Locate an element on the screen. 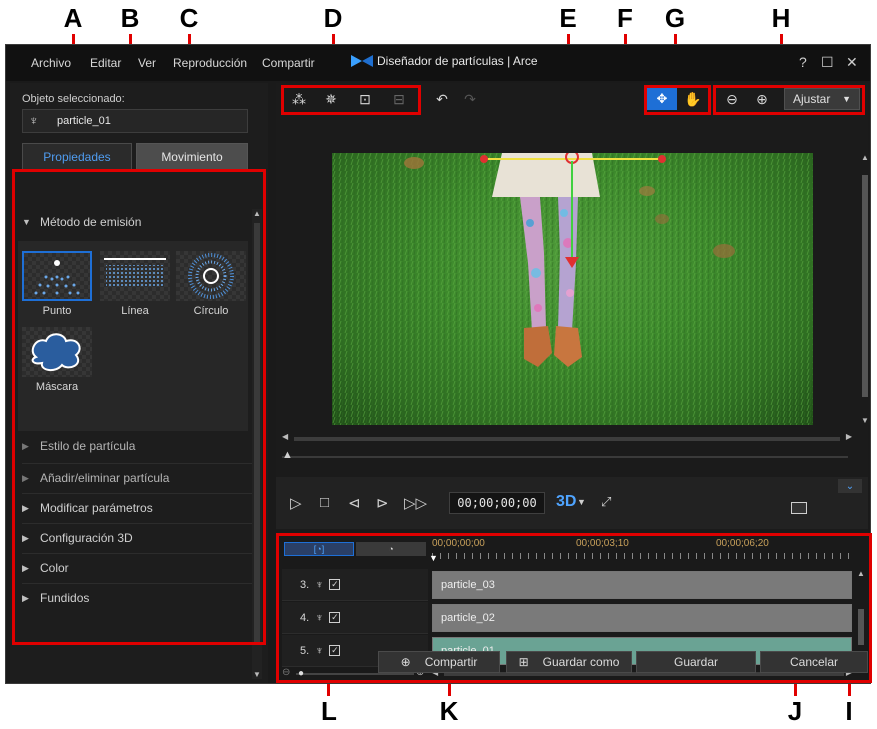 The image size is (877, 729). play-icon: ▷ is located at coordinates (296, 503).